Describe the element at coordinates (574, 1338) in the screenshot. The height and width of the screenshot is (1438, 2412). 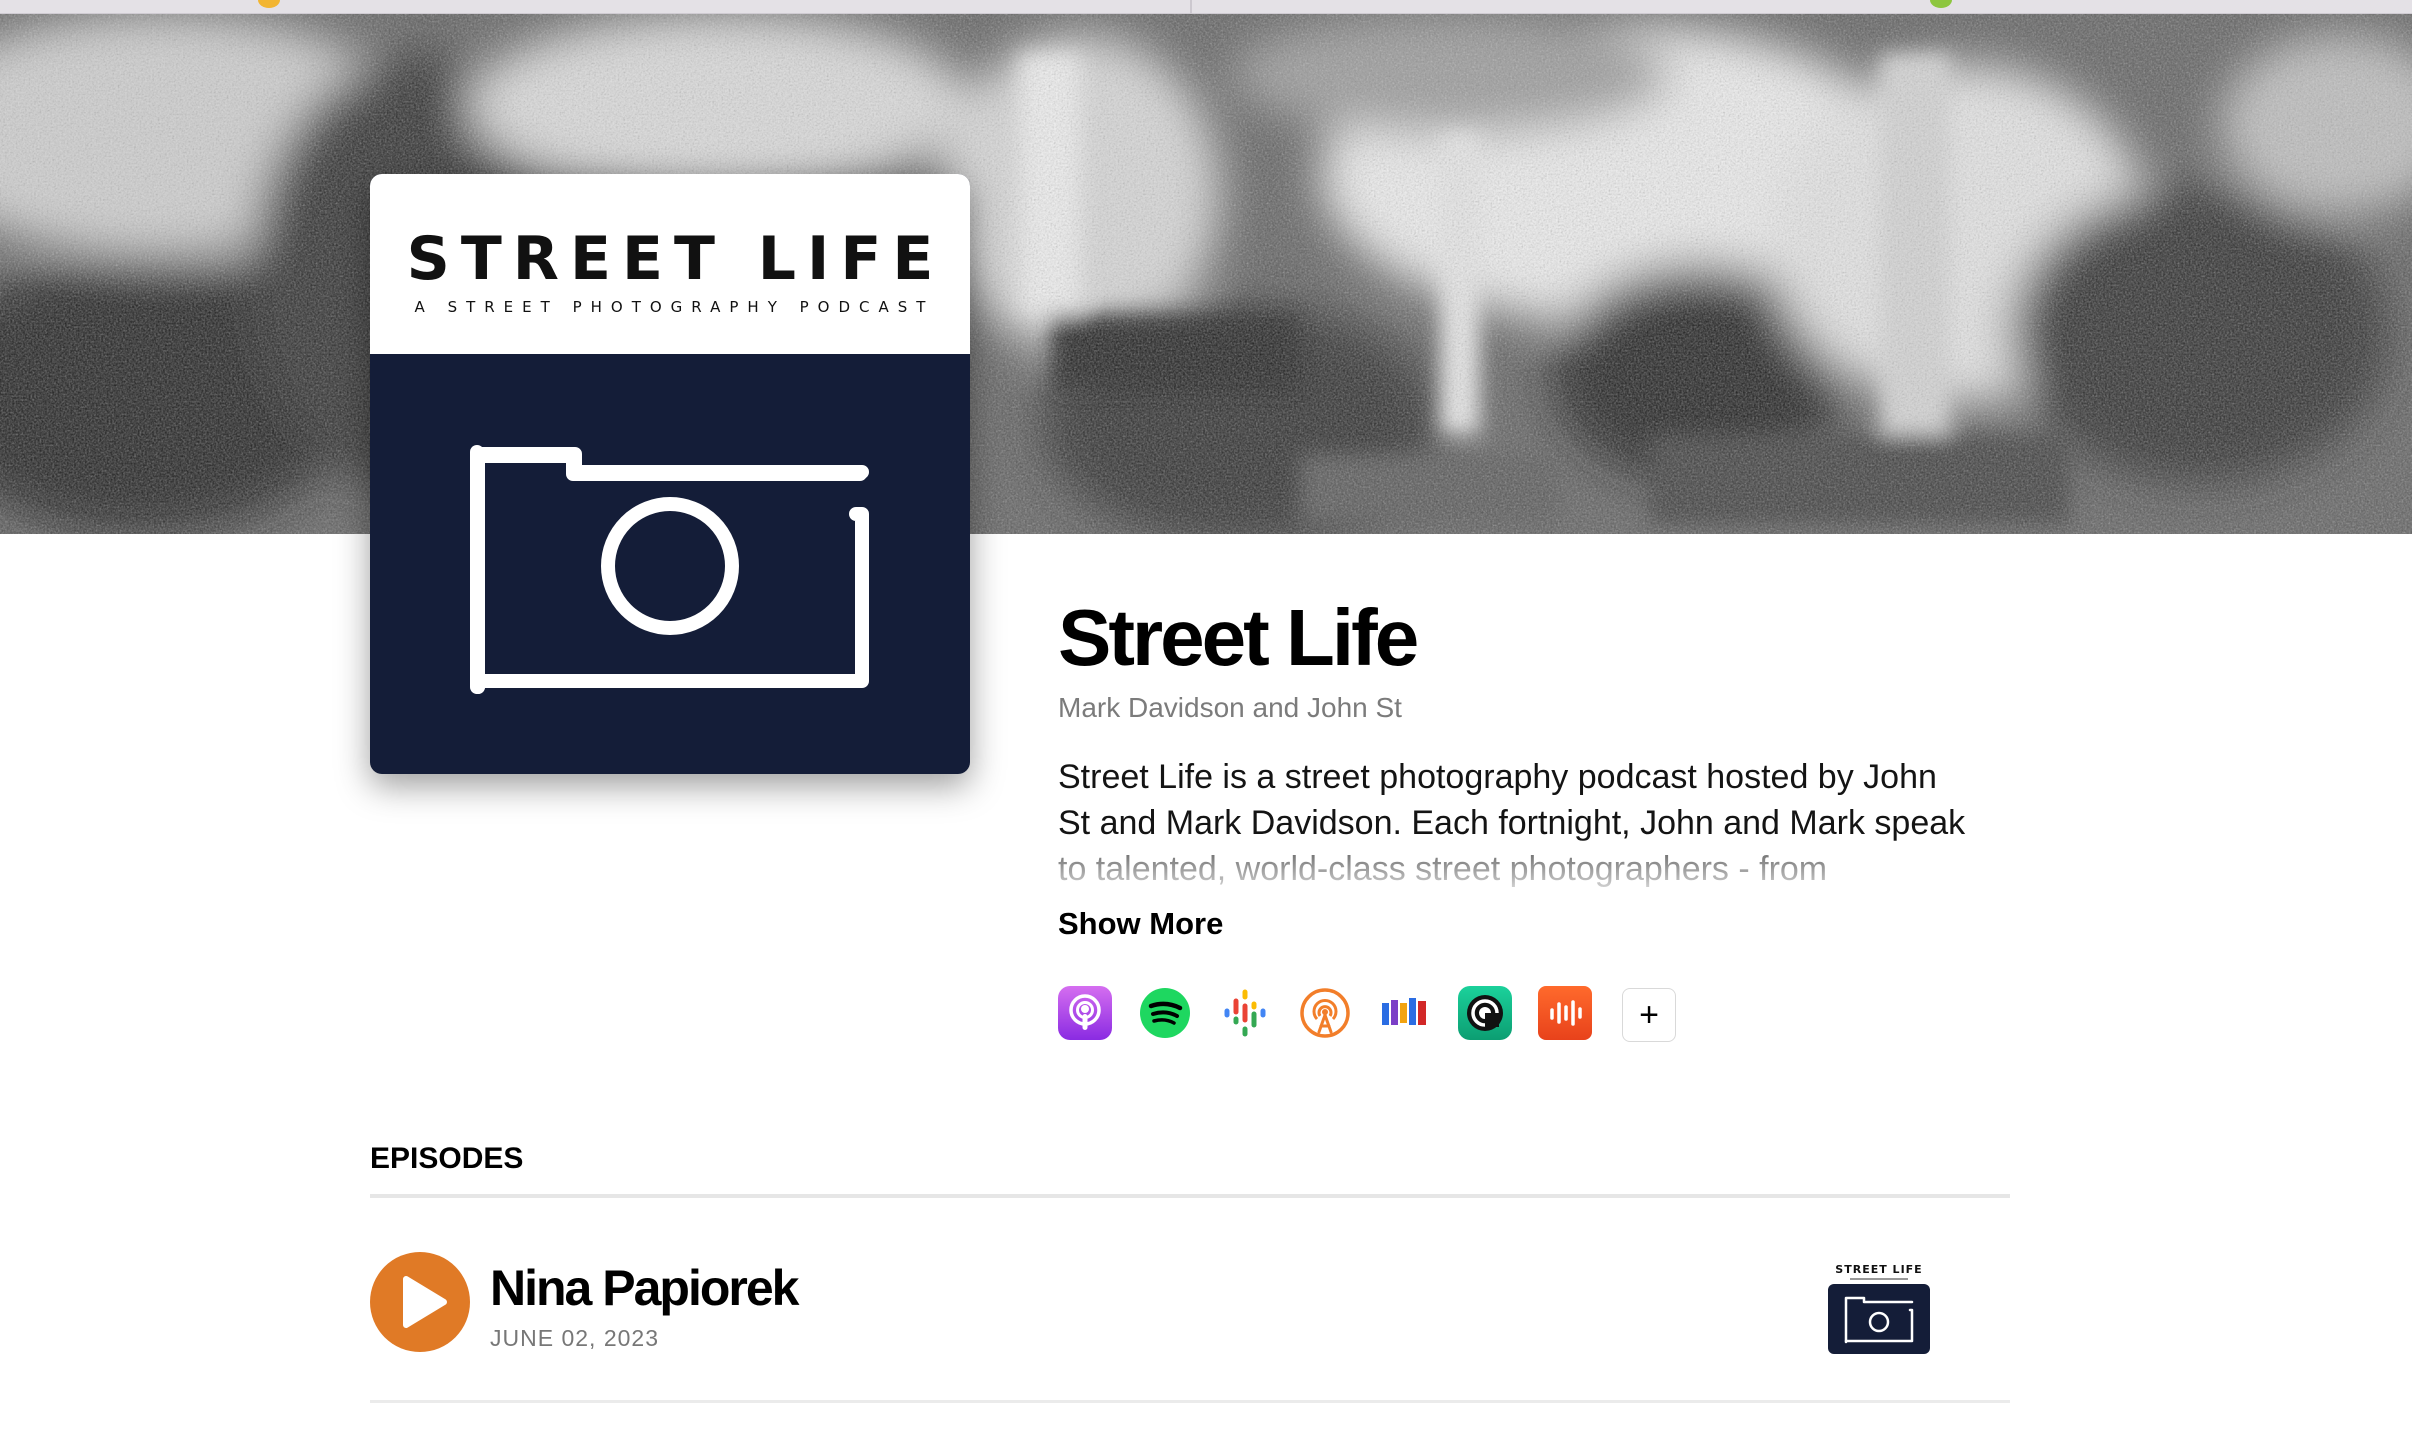
I see `episode-date: JUNE 02, 2023` at that location.